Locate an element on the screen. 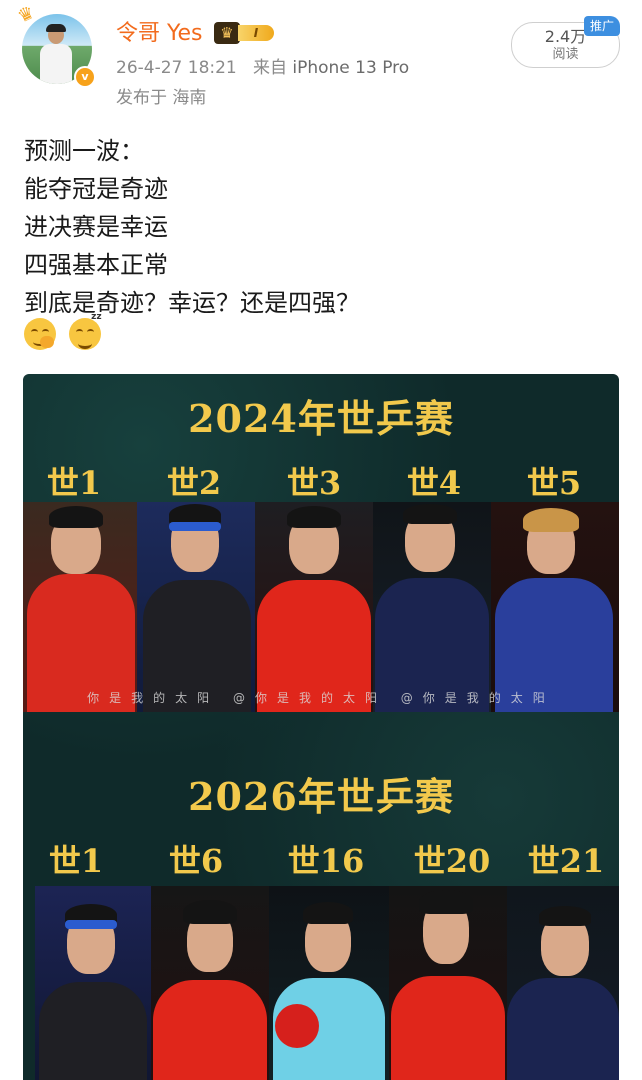 The height and width of the screenshot is (1080, 642). thinking-face-emoji-icon is located at coordinates (40, 334).